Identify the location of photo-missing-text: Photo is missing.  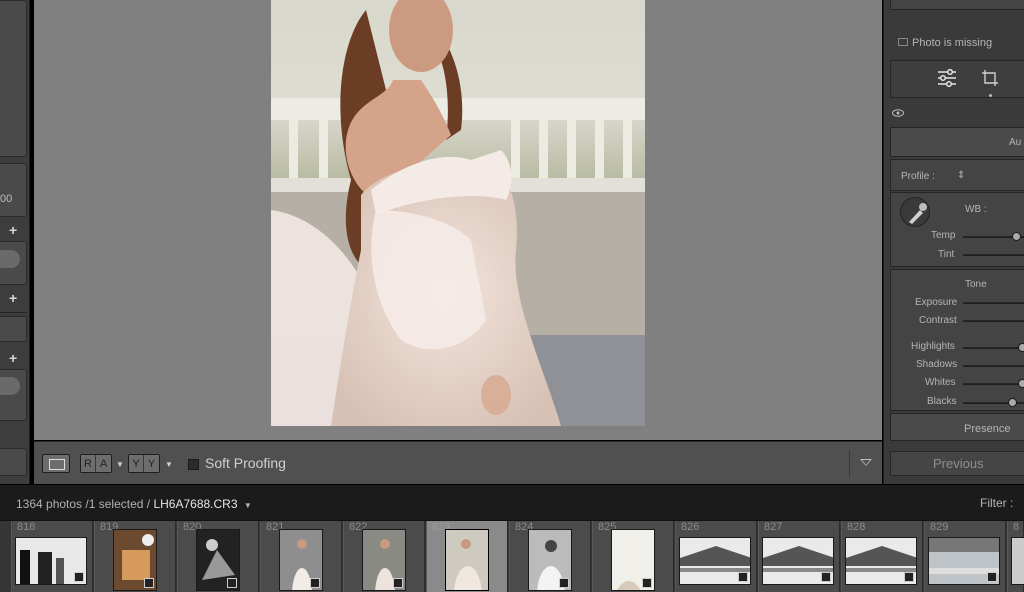
(952, 43).